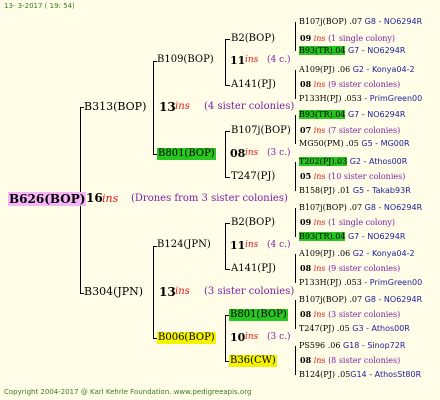  What do you see at coordinates (295, 222) in the screenshot?
I see `b2b-leaf-connector` at bounding box center [295, 222].